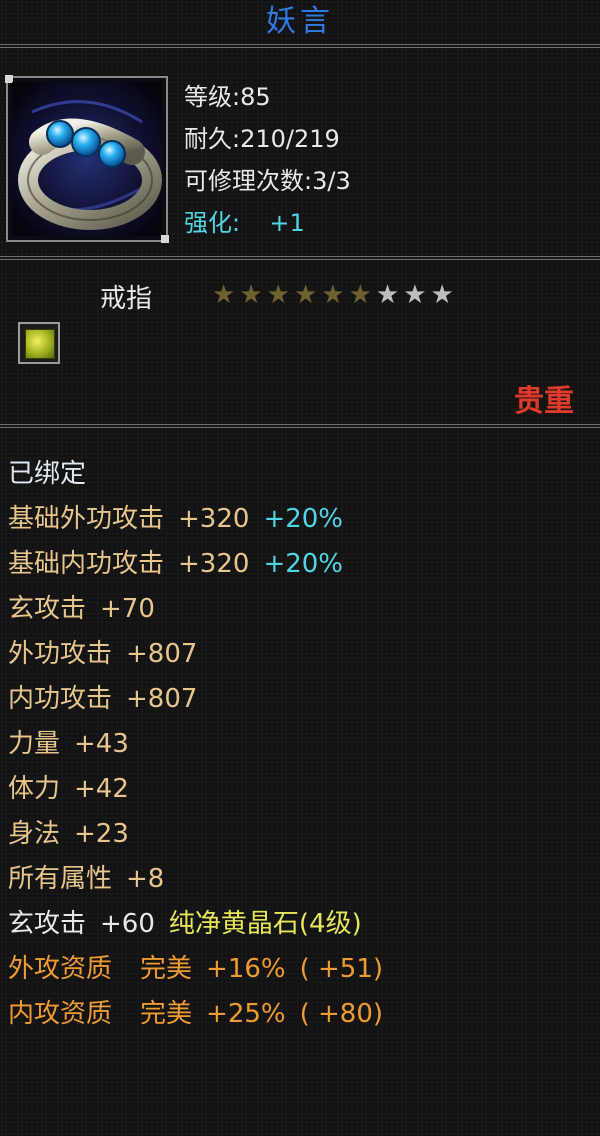  I want to click on attr-value: +43, so click(101, 744).